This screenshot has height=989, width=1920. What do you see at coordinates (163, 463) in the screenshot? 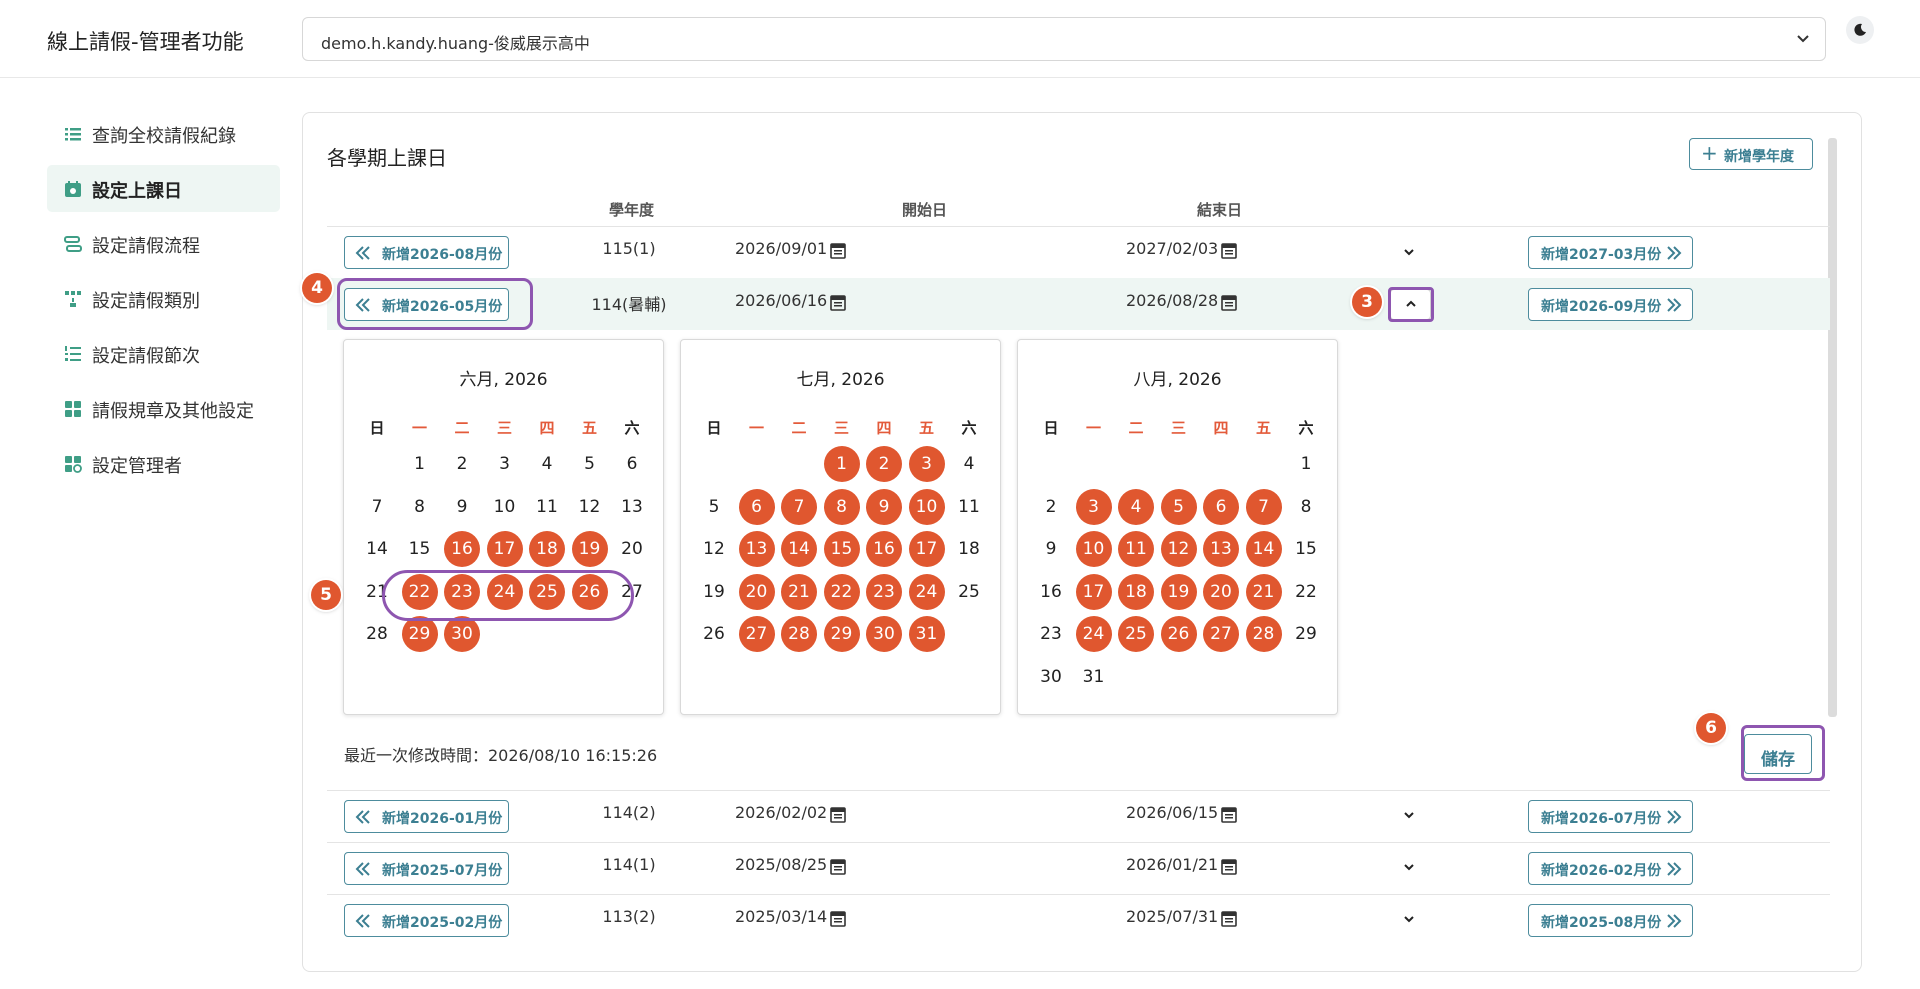
I see `sidebar-item-admins: 設定管理者` at bounding box center [163, 463].